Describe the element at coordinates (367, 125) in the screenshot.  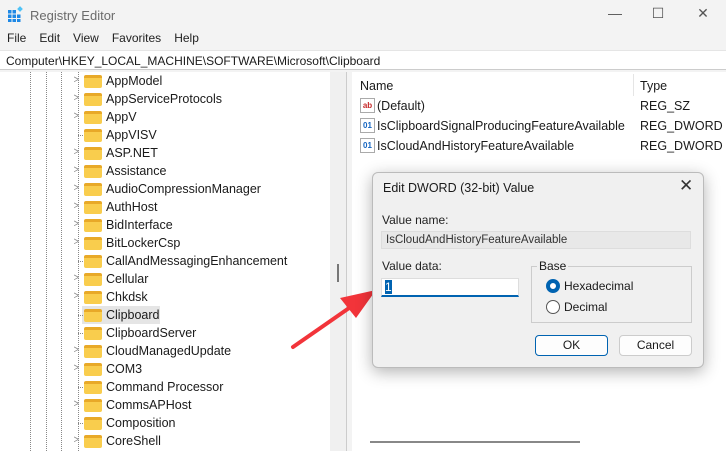
I see `binary-value-icon: 01` at that location.